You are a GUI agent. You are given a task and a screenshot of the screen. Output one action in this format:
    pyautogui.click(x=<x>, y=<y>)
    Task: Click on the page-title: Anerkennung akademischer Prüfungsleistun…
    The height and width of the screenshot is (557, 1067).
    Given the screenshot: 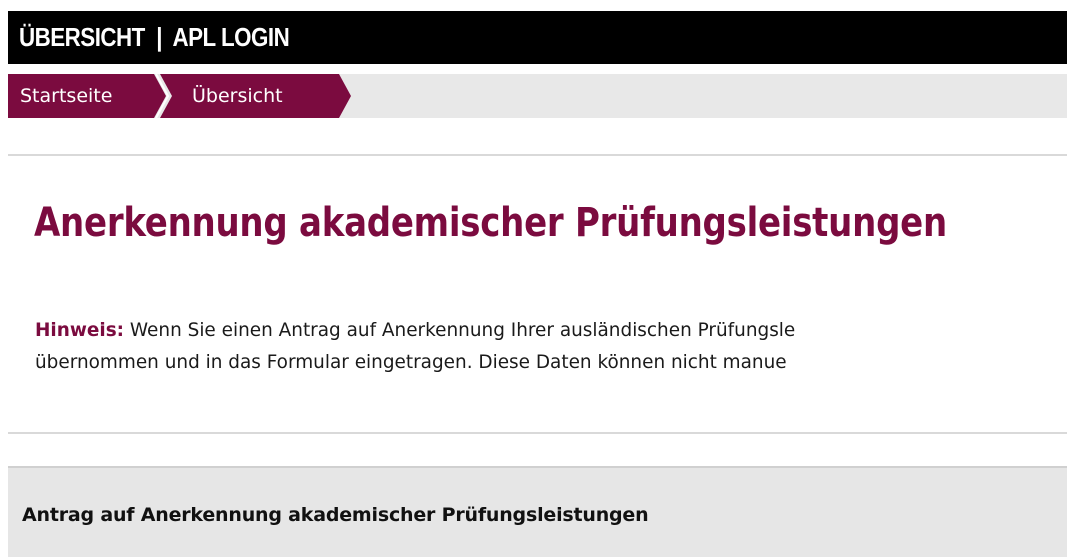 What is the action you would take?
    pyautogui.click(x=490, y=223)
    